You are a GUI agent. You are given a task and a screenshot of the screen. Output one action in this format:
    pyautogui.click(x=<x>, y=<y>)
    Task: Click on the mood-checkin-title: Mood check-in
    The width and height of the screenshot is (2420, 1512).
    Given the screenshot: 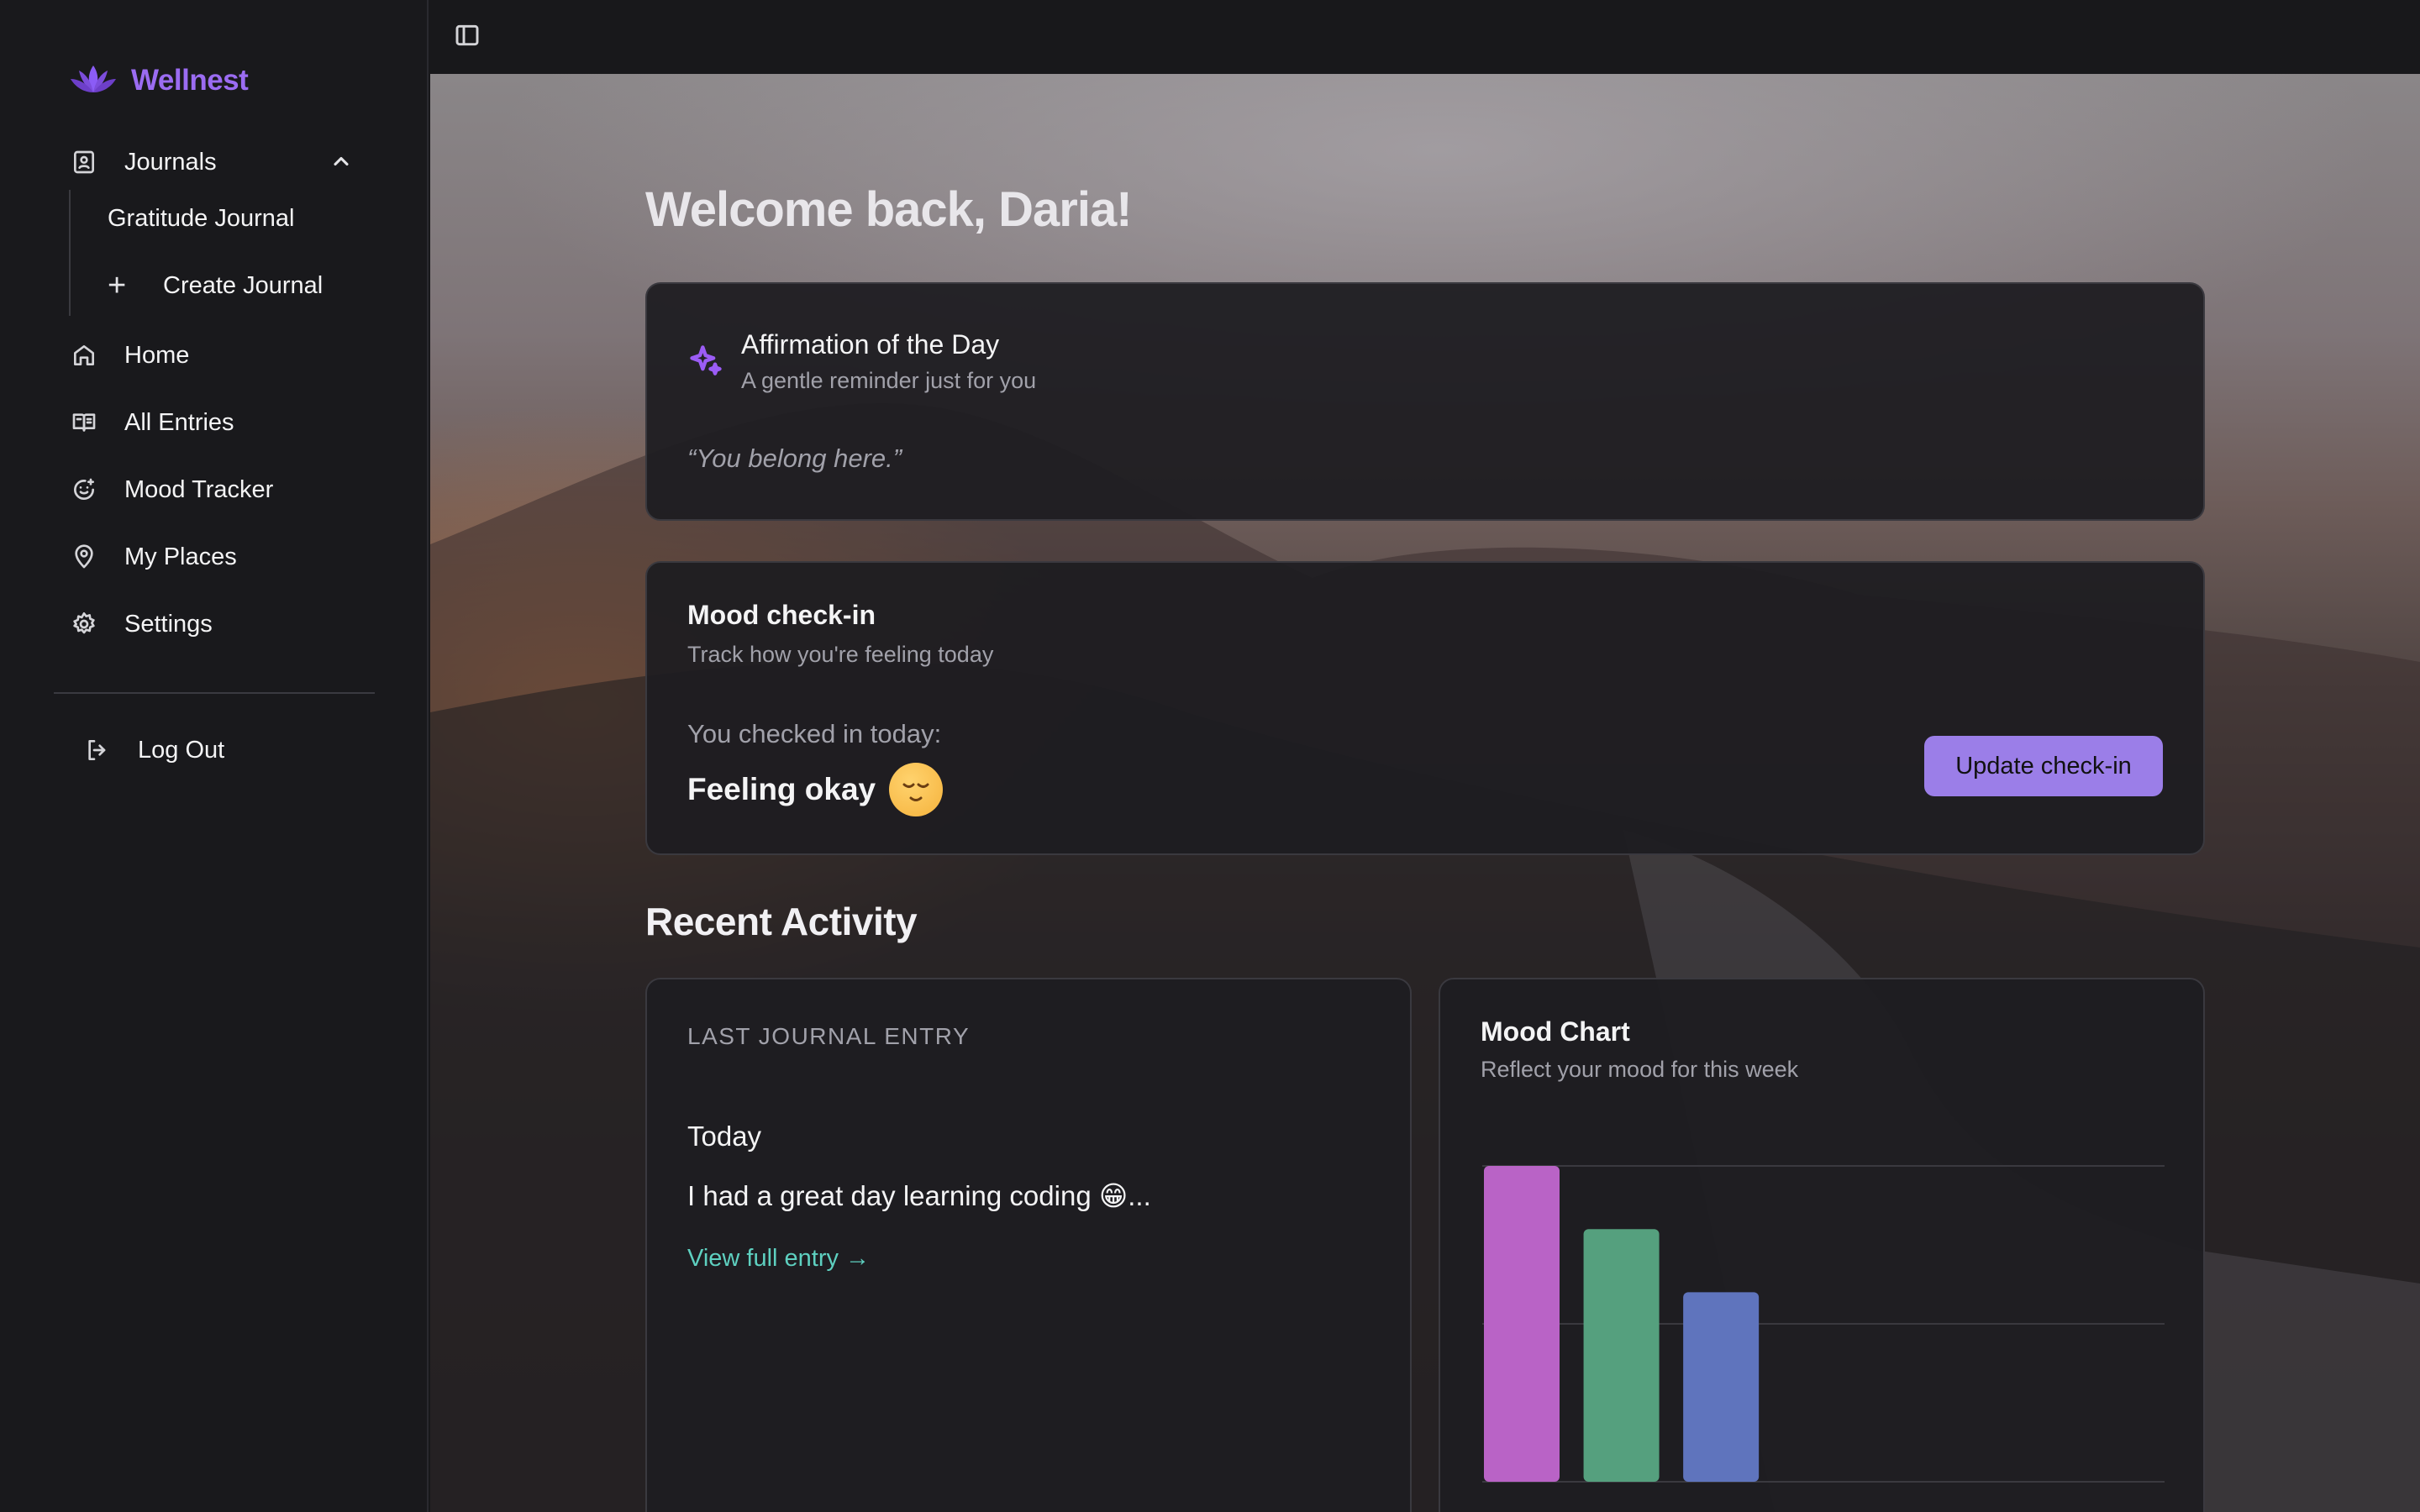 What is the action you would take?
    pyautogui.click(x=781, y=615)
    